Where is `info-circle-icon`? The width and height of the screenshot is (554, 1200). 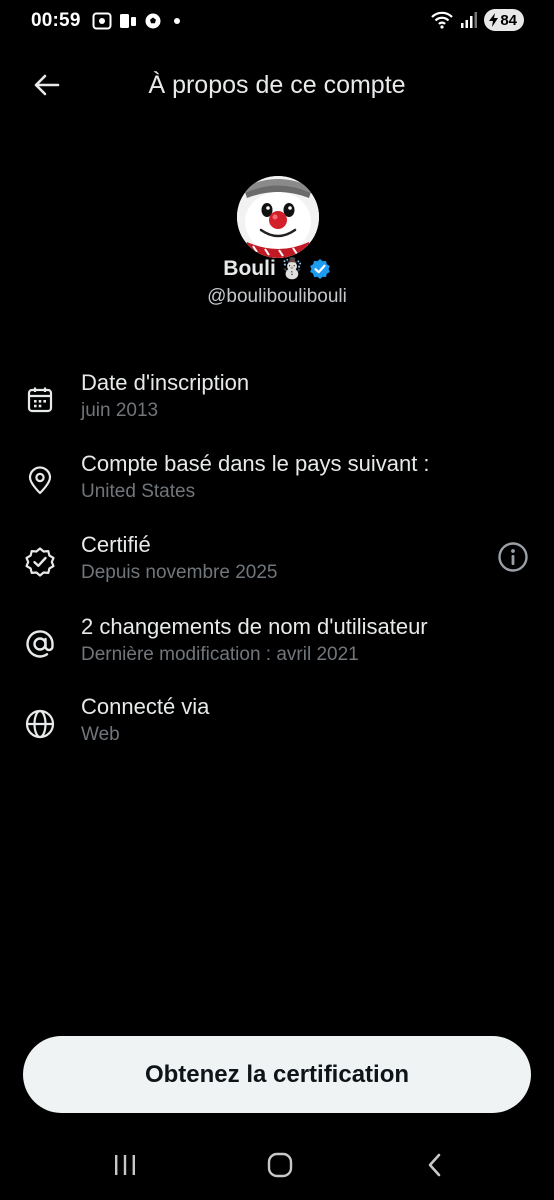
info-circle-icon is located at coordinates (513, 557).